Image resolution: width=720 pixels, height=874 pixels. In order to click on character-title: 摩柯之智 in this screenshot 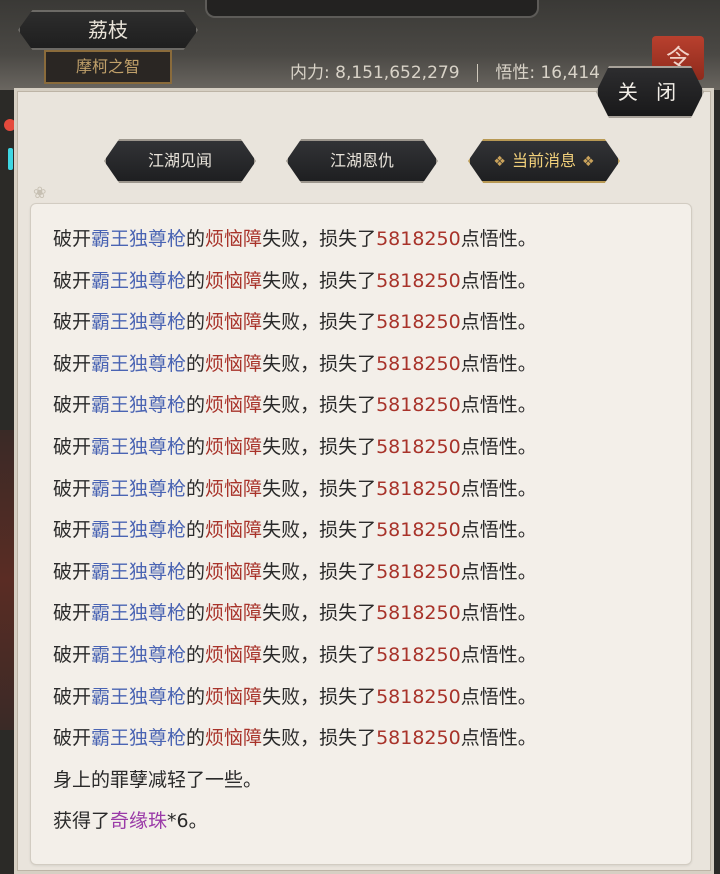, I will do `click(108, 67)`.